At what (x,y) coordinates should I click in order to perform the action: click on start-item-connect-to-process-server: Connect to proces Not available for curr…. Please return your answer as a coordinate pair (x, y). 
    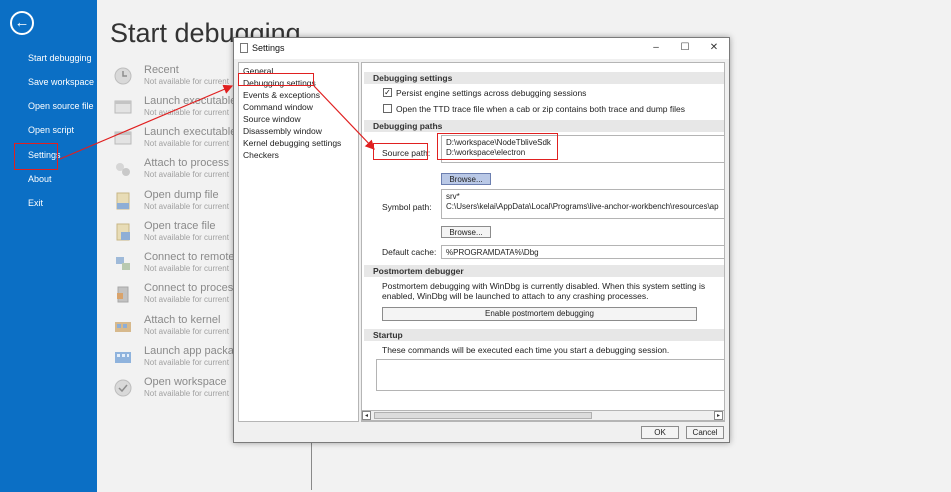
    Looking at the image, I should click on (174, 297).